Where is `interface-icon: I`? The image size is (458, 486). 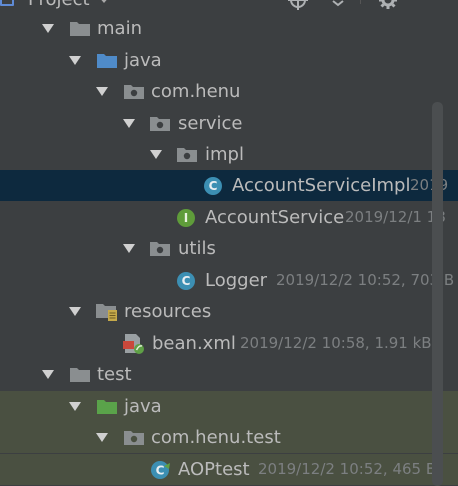
interface-icon: I is located at coordinates (186, 218).